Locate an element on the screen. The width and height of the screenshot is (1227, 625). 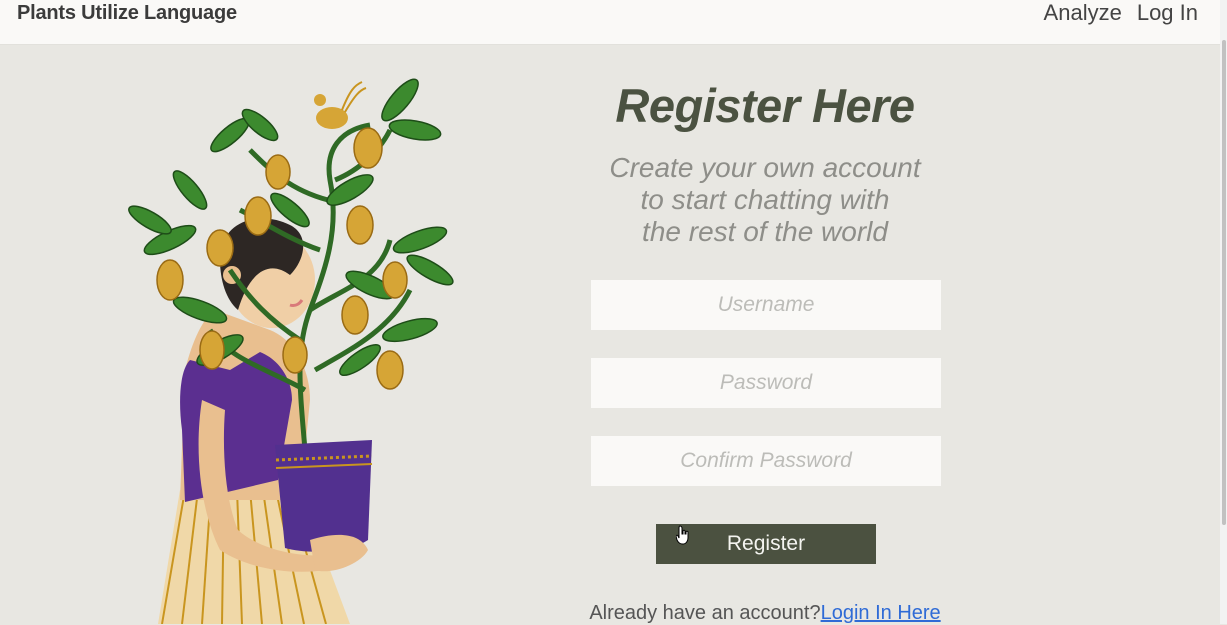
hand-illustration is located at coordinates (339, 553).